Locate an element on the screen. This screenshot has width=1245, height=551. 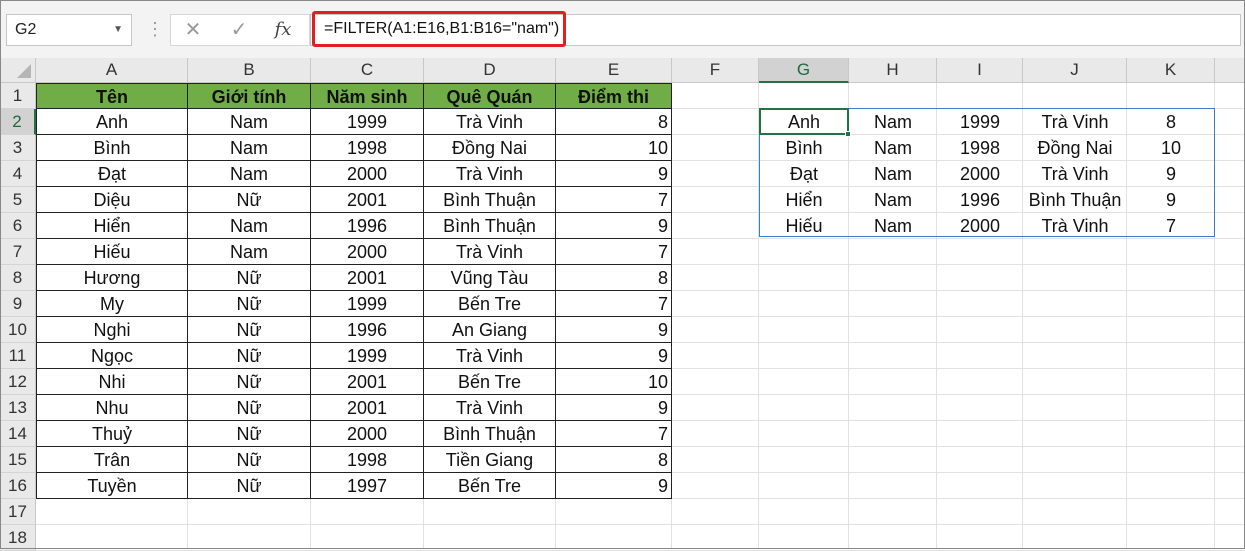
row-header-3: 3 is located at coordinates (18, 148).